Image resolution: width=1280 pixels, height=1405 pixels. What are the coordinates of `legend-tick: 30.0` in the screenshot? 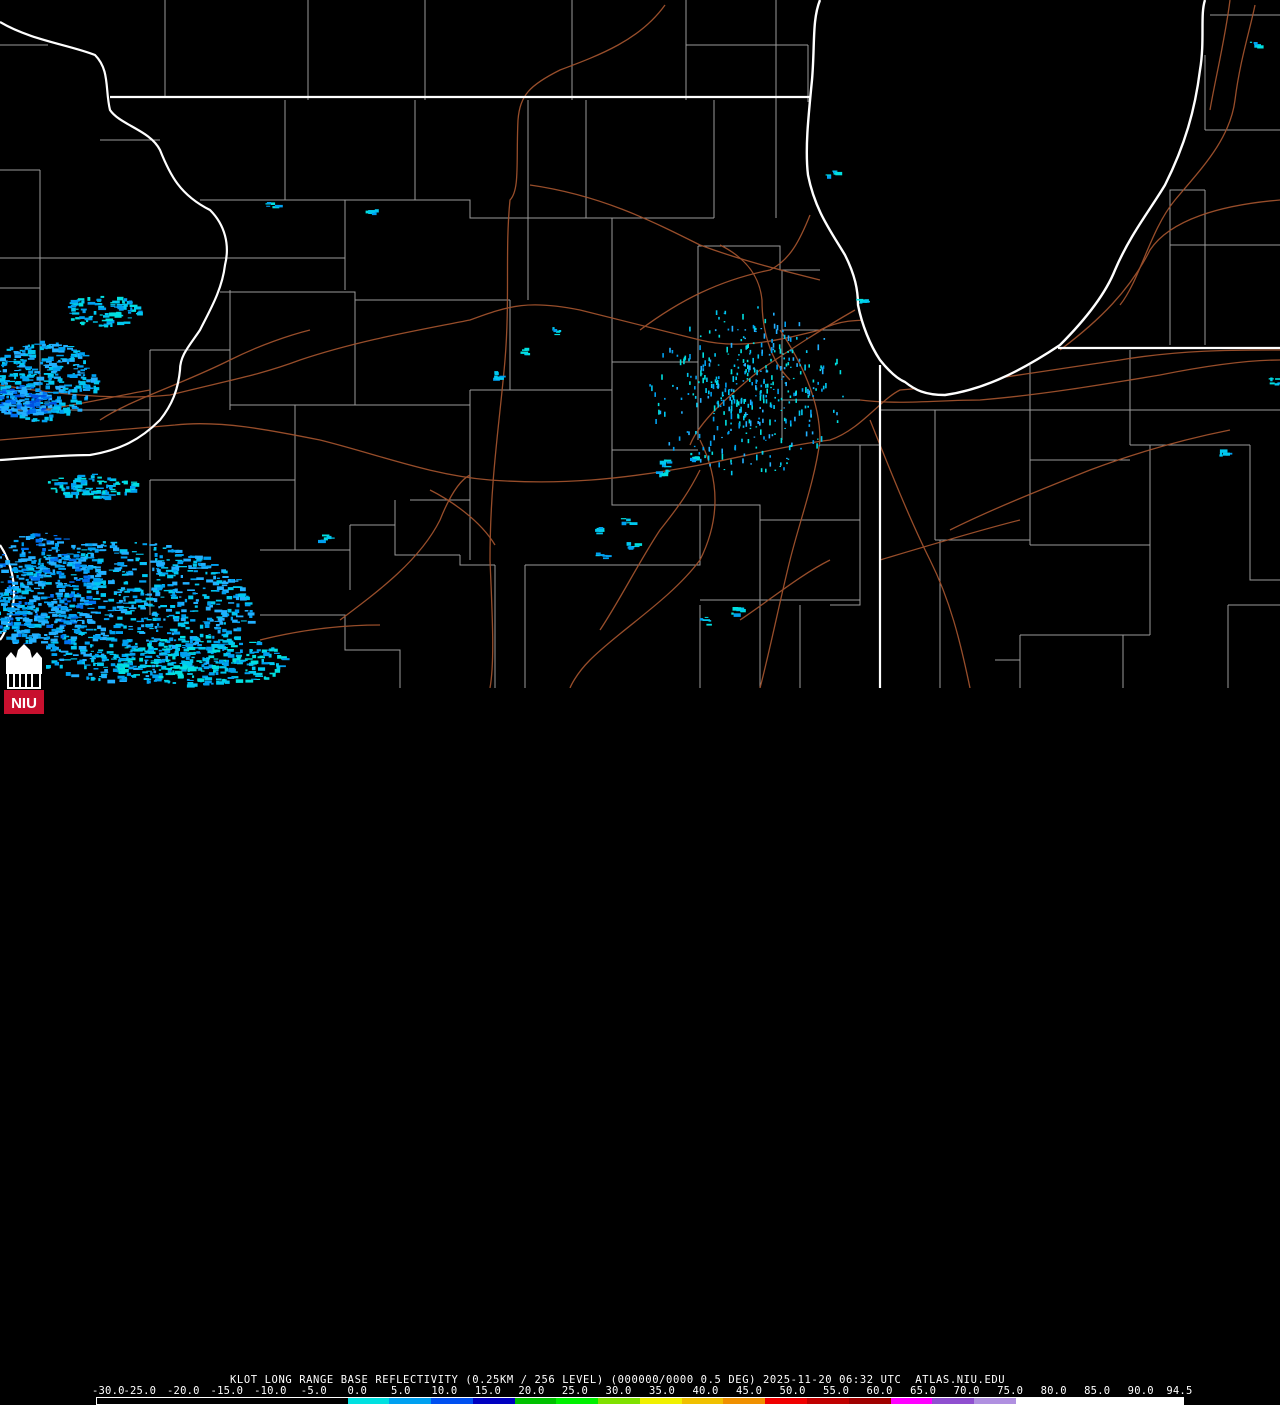 It's located at (618, 1391).